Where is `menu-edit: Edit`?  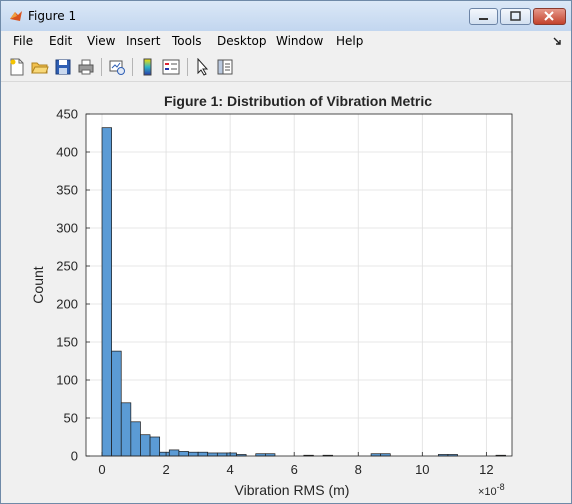
menu-edit: Edit is located at coordinates (60, 41).